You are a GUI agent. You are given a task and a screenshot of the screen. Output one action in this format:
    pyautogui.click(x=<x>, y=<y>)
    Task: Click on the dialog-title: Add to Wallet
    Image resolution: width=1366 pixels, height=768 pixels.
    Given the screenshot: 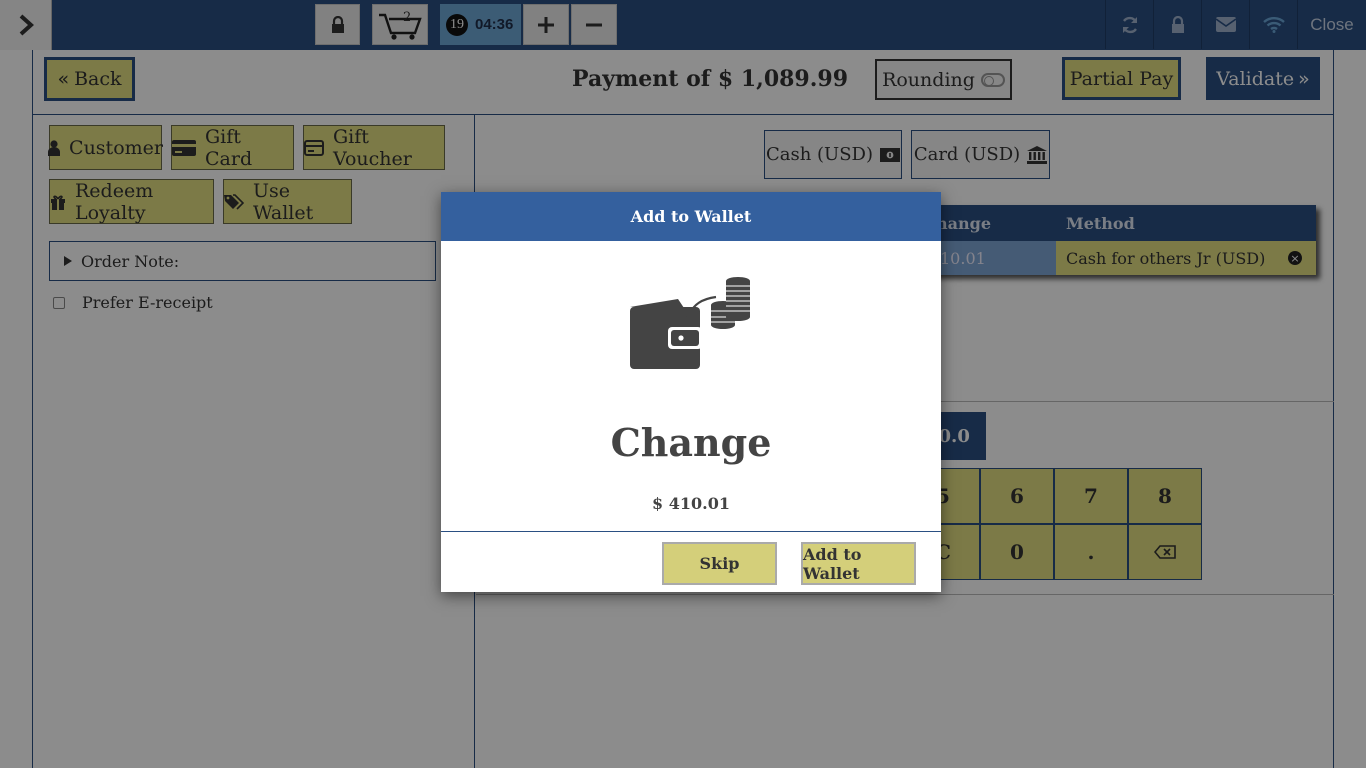 What is the action you would take?
    pyautogui.click(x=691, y=216)
    